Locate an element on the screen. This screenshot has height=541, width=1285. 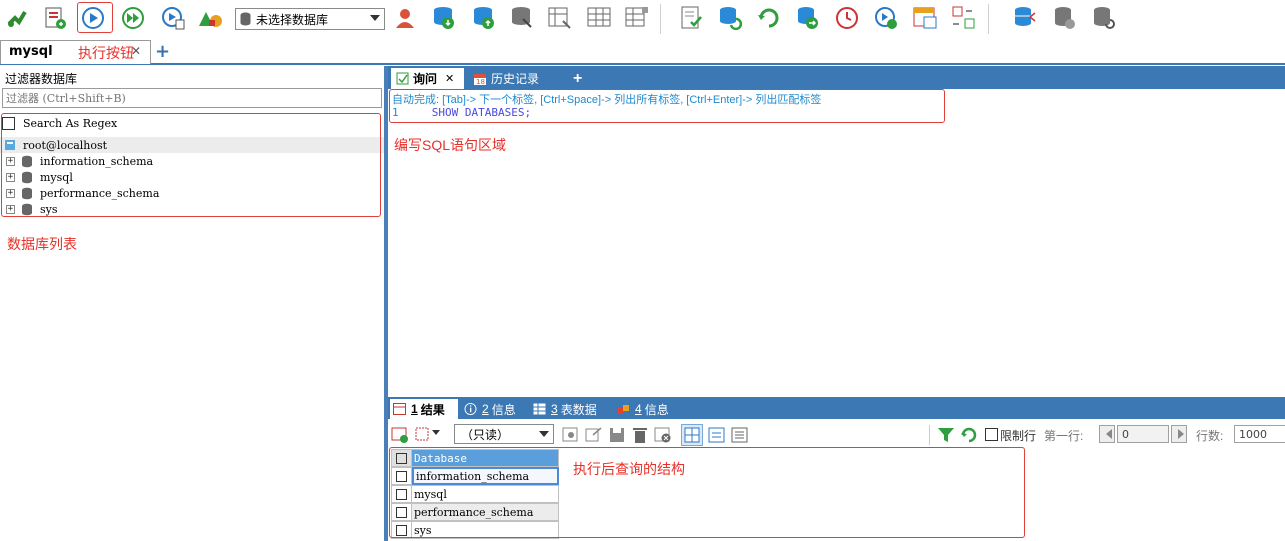
grid-settings-icon is located at coordinates (571, 435).